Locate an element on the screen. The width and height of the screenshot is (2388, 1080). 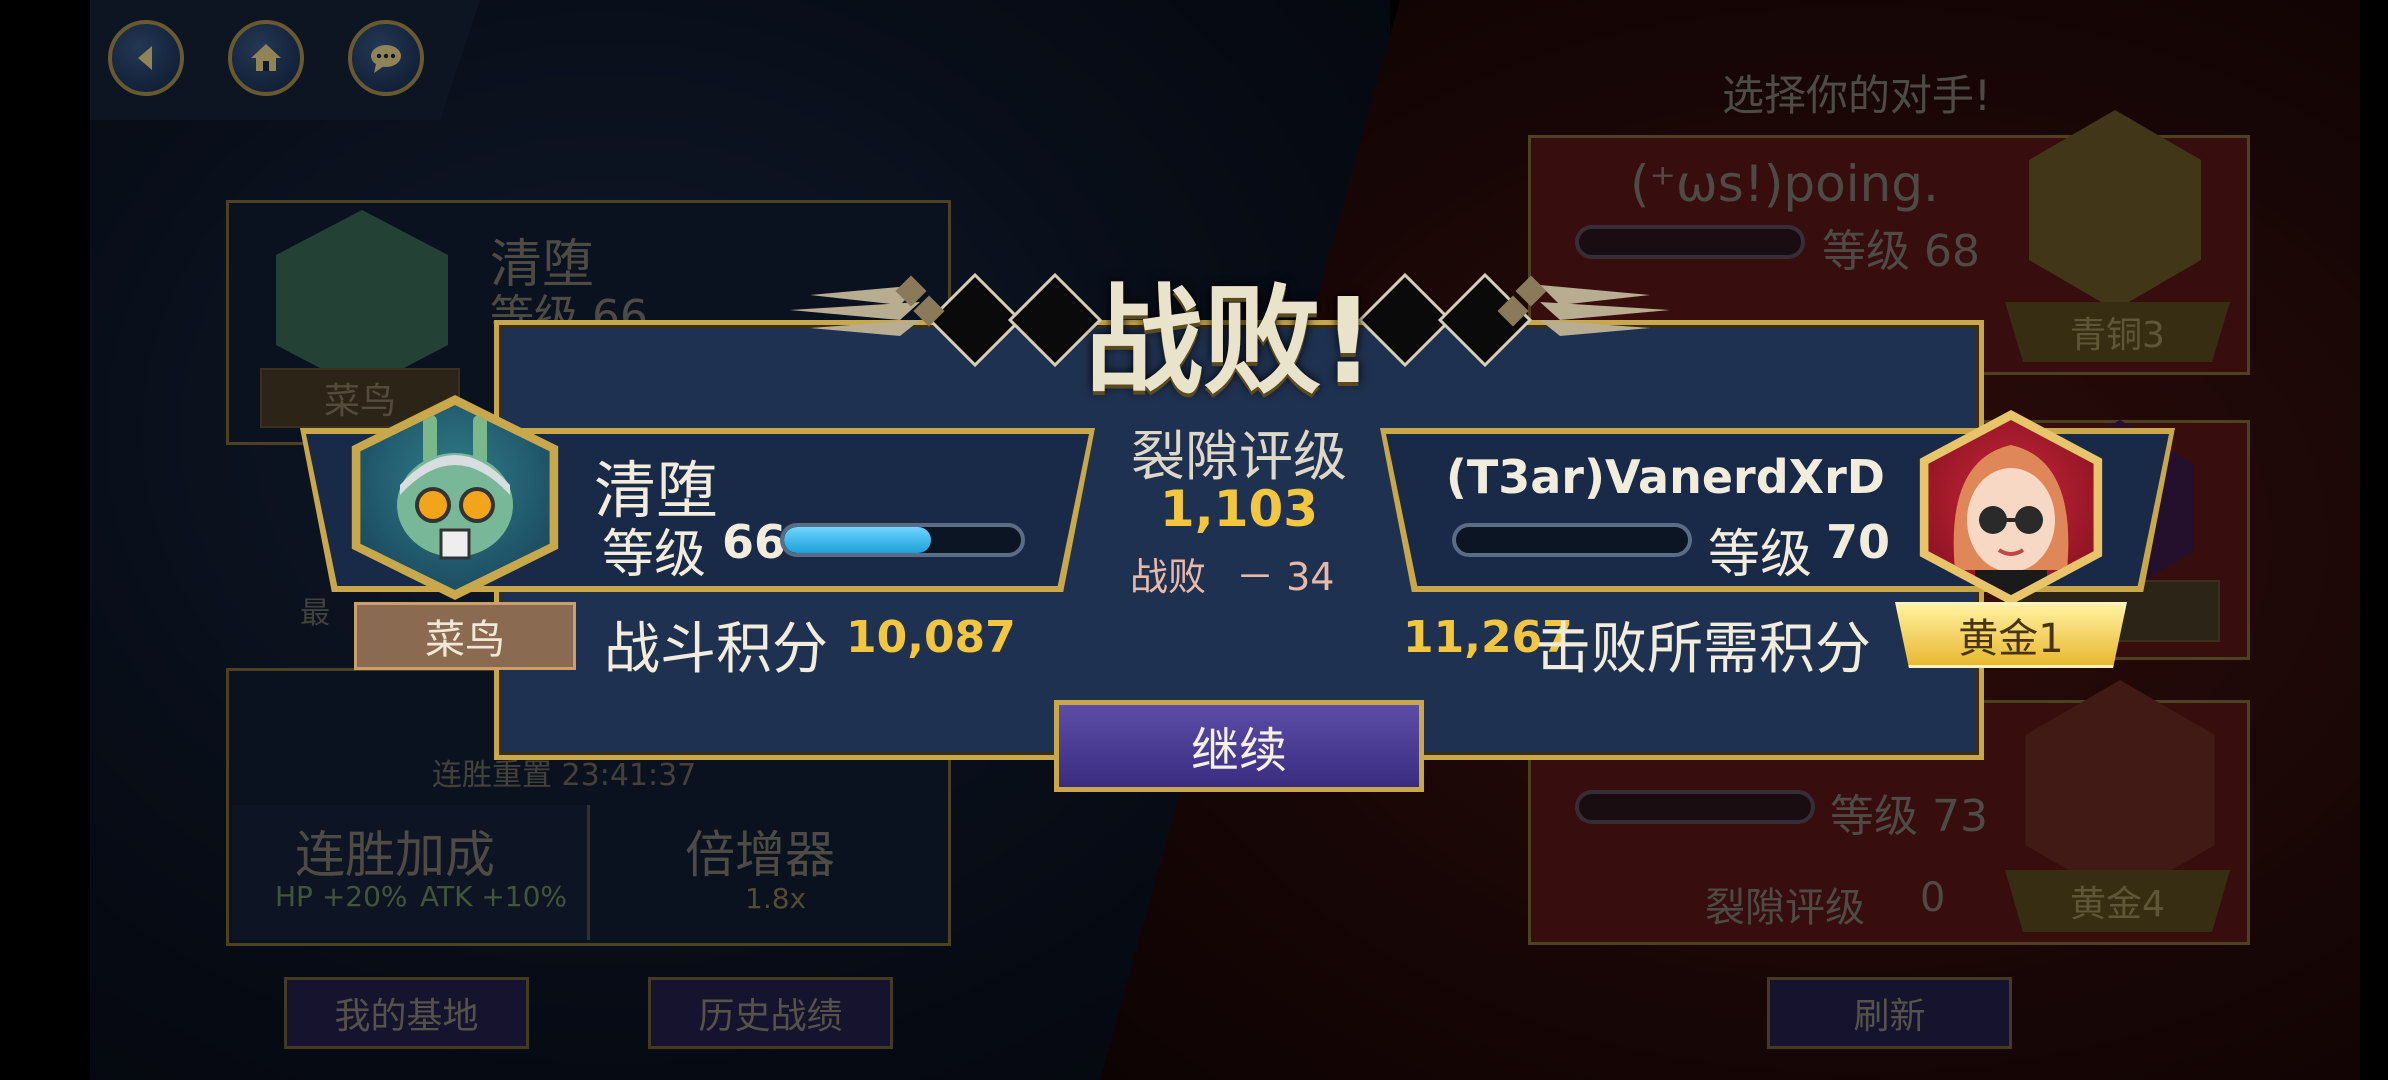
battle-score: 10,087 is located at coordinates (931, 637).